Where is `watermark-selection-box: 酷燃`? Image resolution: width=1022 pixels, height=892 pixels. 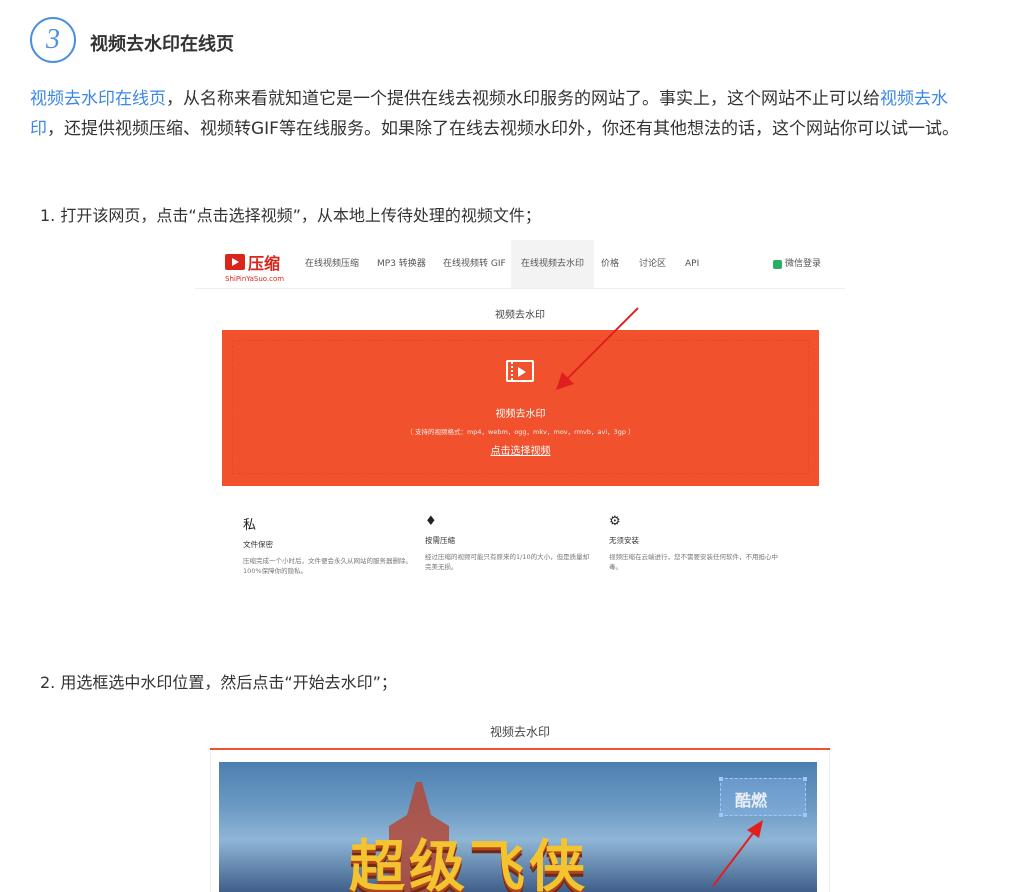
watermark-selection-box: 酷燃 is located at coordinates (763, 797).